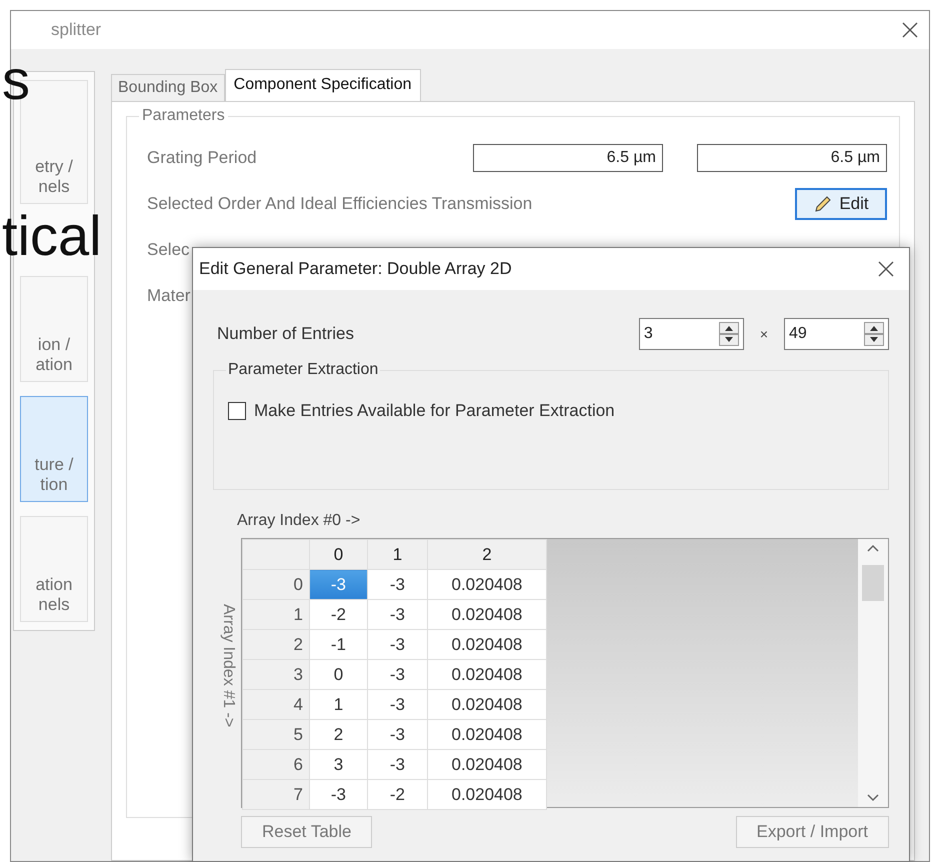 The image size is (937, 862). What do you see at coordinates (841, 204) in the screenshot?
I see `edit-button: Edit` at bounding box center [841, 204].